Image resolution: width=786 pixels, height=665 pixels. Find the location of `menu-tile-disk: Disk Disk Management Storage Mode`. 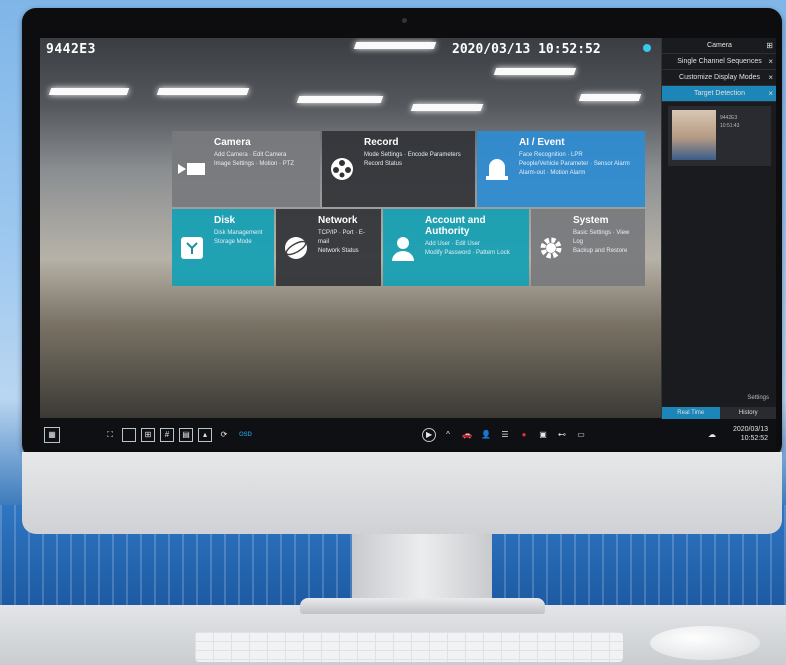

menu-tile-disk: Disk Disk Management Storage Mode is located at coordinates (223, 247).